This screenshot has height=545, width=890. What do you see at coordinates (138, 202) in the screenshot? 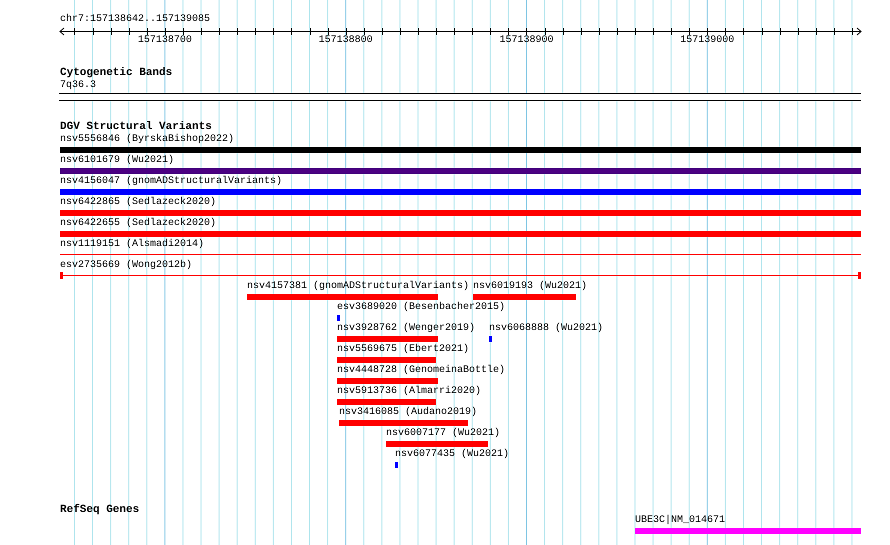
I see `feature-label: nsv6422865 (Sedlazeck2020)` at bounding box center [138, 202].